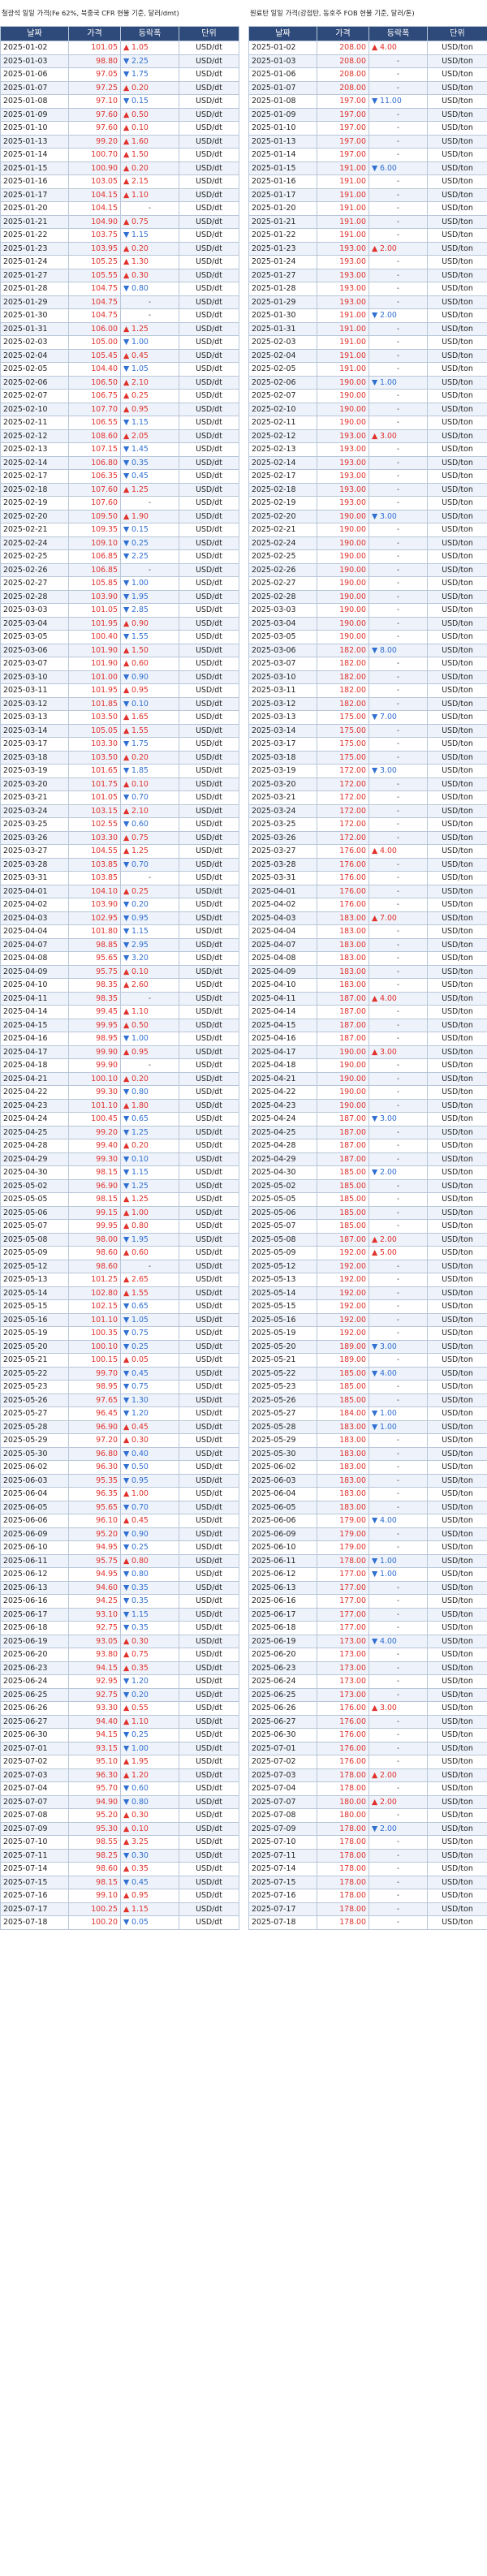 The height and width of the screenshot is (2576, 487). What do you see at coordinates (119, 986) in the screenshot?
I see `table-row: 2025-04-10 98.35 ▲ 2.60 USD/dt` at bounding box center [119, 986].